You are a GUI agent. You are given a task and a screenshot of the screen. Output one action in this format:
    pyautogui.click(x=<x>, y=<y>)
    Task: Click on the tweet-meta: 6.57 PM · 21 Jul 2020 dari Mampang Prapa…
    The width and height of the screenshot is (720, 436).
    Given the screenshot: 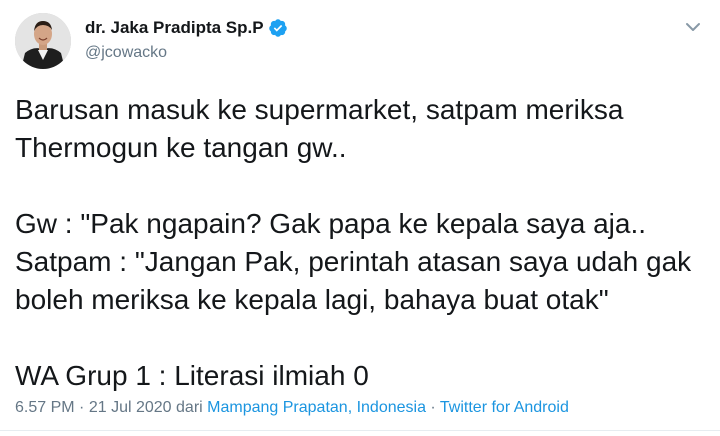 What is the action you would take?
    pyautogui.click(x=292, y=408)
    